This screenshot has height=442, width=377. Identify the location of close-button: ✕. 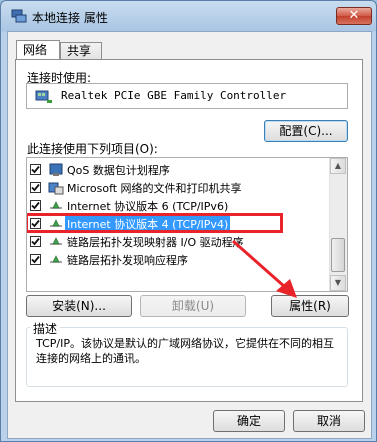
(354, 16).